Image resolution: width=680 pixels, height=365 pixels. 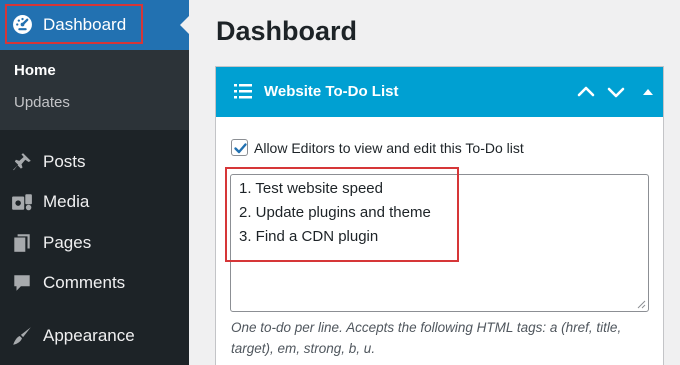 What do you see at coordinates (74, 24) in the screenshot?
I see `dashboard-highlight-box` at bounding box center [74, 24].